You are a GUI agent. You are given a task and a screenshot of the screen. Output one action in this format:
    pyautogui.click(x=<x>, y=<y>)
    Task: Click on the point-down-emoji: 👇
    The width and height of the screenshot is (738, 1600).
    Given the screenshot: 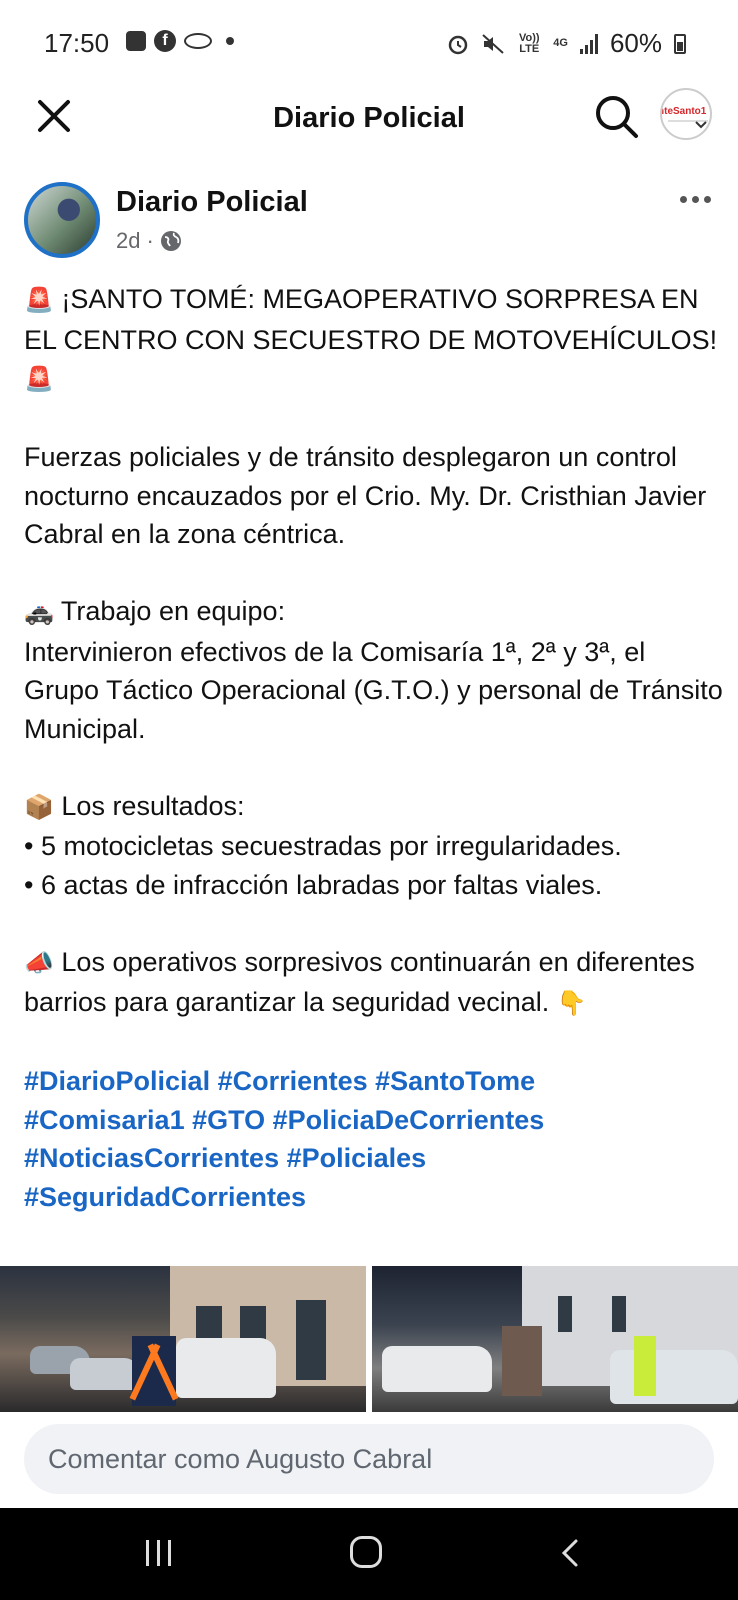 What is the action you would take?
    pyautogui.click(x=571, y=1003)
    